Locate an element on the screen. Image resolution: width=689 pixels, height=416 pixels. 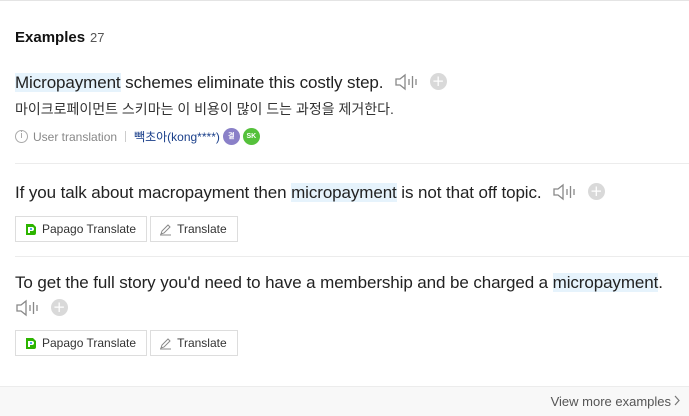
highlighted-term: Micropayment is located at coordinates (68, 82).